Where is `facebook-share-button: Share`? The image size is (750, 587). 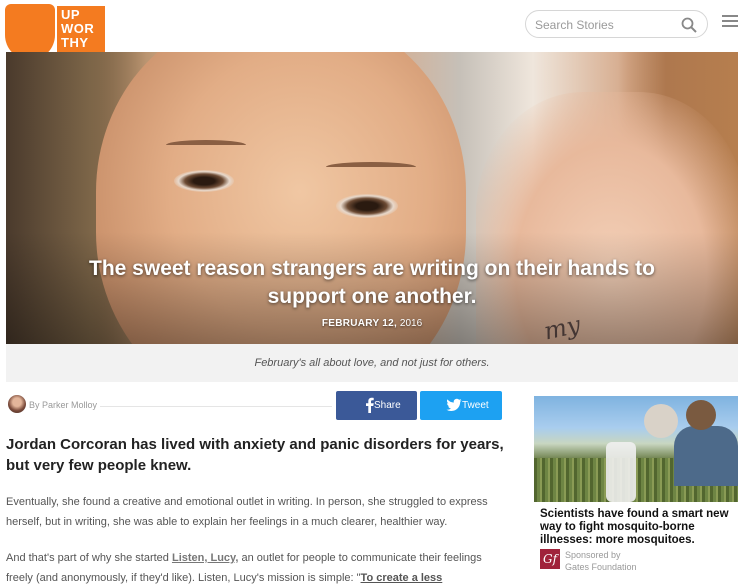 facebook-share-button: Share is located at coordinates (376, 405).